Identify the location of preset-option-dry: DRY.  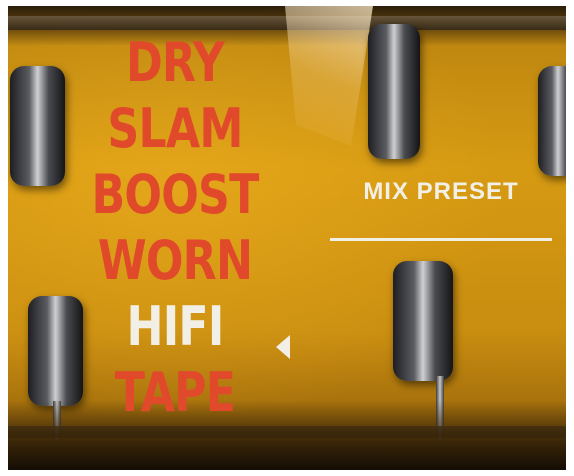
(175, 63).